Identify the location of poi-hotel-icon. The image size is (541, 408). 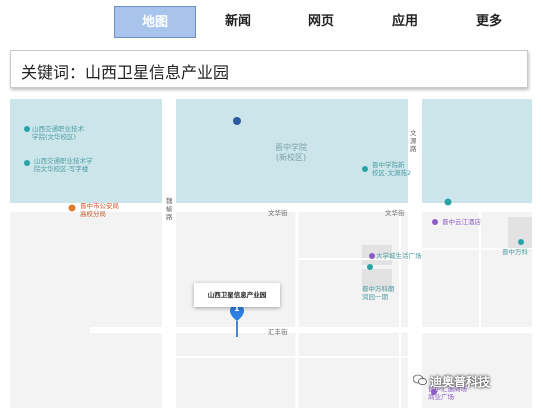
(435, 222).